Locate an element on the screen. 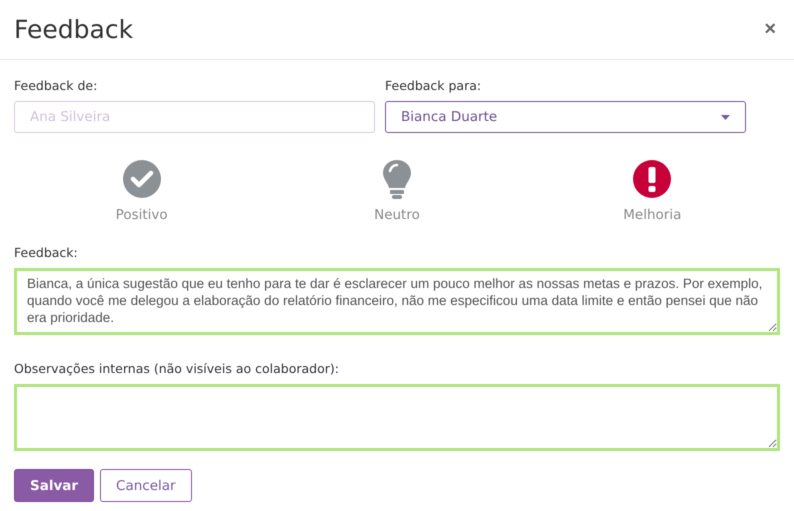 Image resolution: width=794 pixels, height=511 pixels. feedback-field: Bianca, a única sugestão que eu tenho para te dar é esclarecer um pouco melhor as nossas metas e prazos. Por exemplo, quando você me delegou a elaboração do relatório financeiro, não me especificou uma data limite e então pensei que não era prioridade. is located at coordinates (397, 301).